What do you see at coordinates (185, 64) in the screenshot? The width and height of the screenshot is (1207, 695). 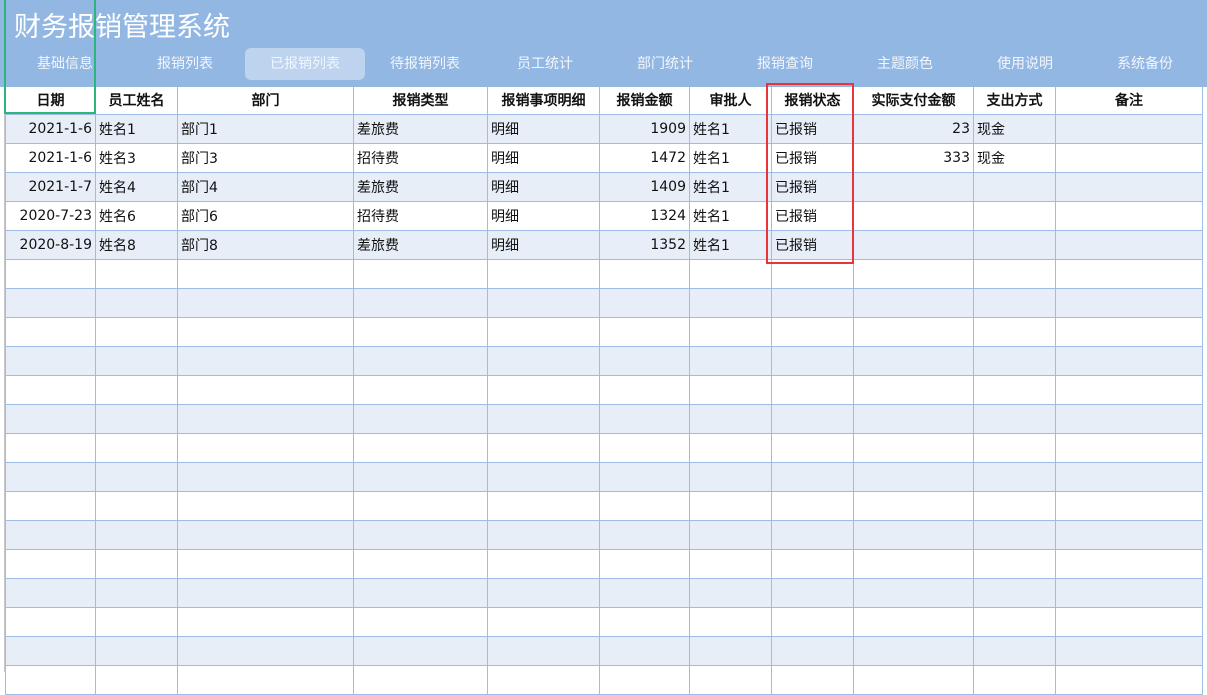 I see `nav-tab-1: 报销列表` at bounding box center [185, 64].